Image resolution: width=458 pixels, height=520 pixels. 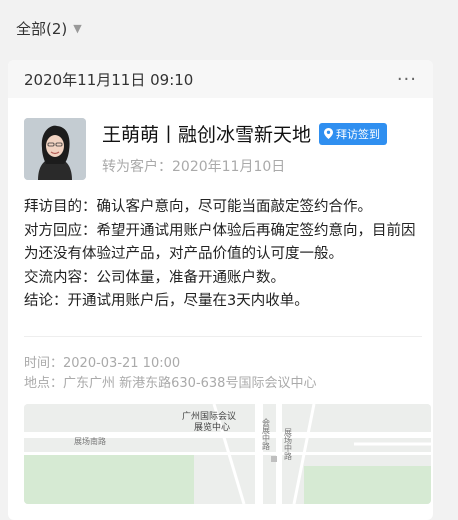 I want to click on visit-checkin-badge: 拜访签到, so click(x=353, y=133).